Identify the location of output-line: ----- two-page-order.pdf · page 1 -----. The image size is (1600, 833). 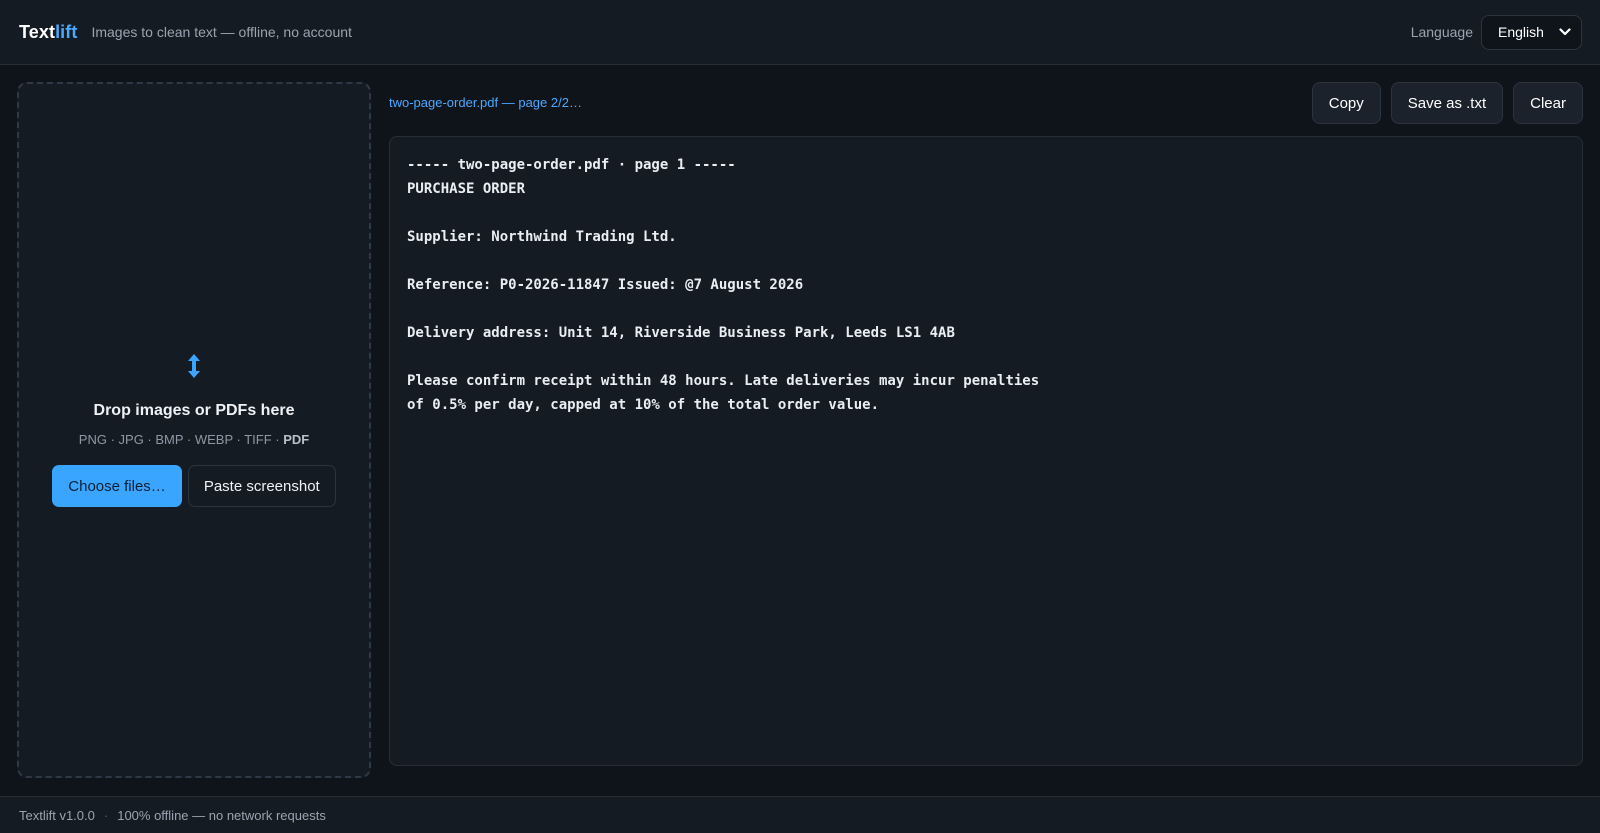
(571, 165).